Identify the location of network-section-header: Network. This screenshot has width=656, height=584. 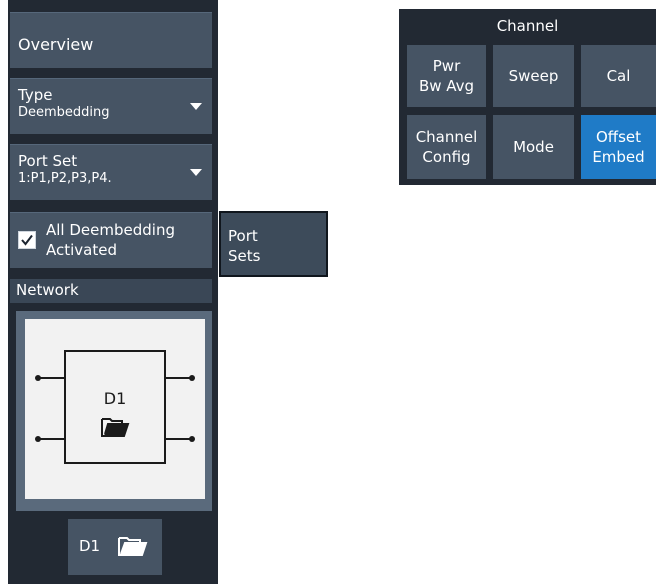
(111, 291).